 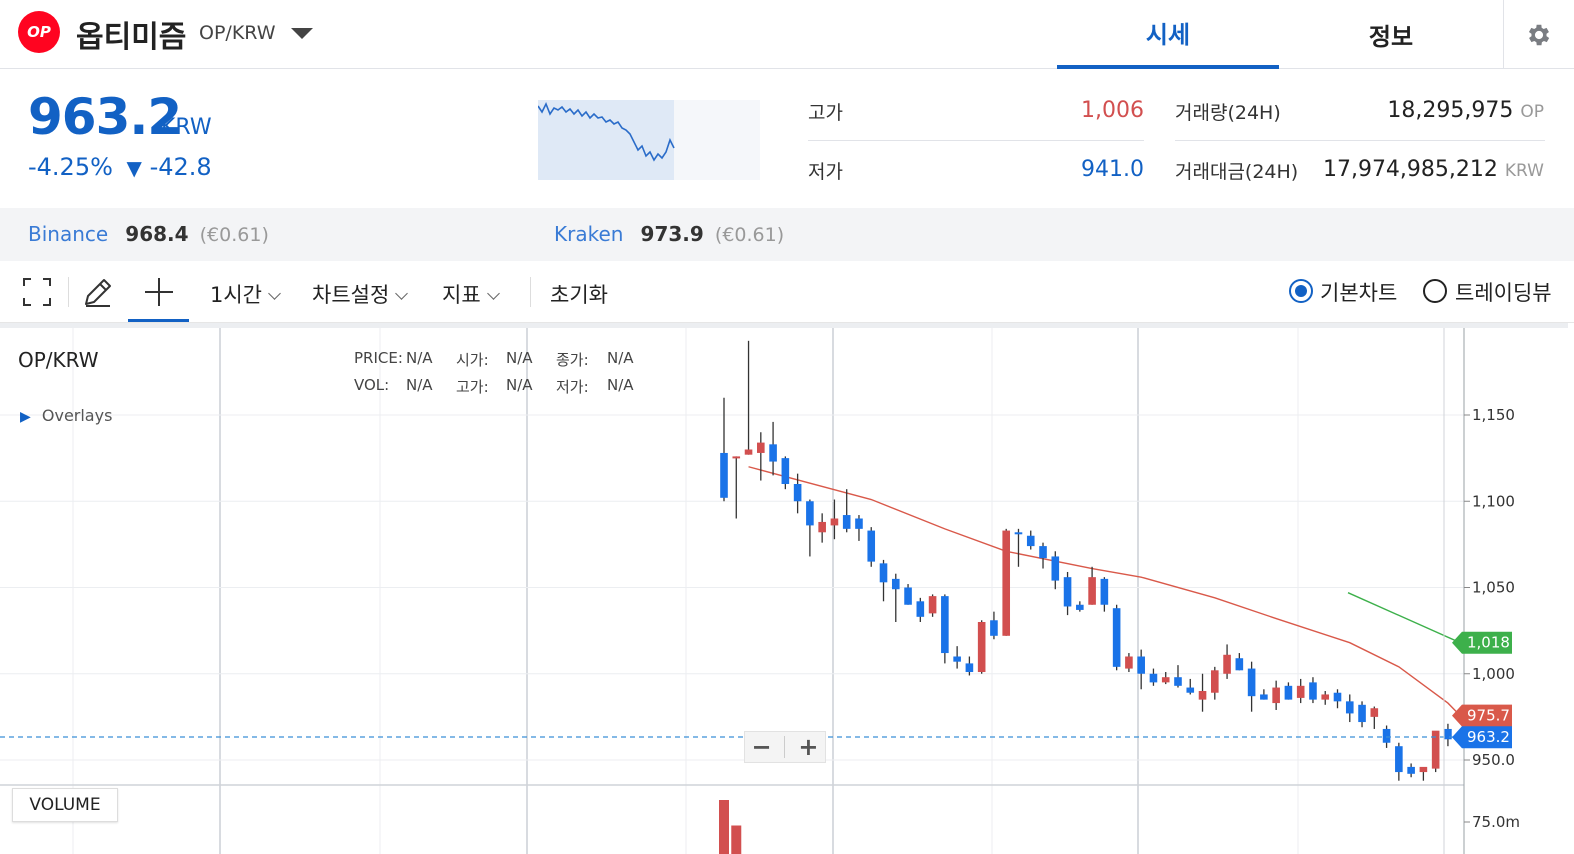 What do you see at coordinates (1496, 822) in the screenshot?
I see `volume-tick-label: 75.0m` at bounding box center [1496, 822].